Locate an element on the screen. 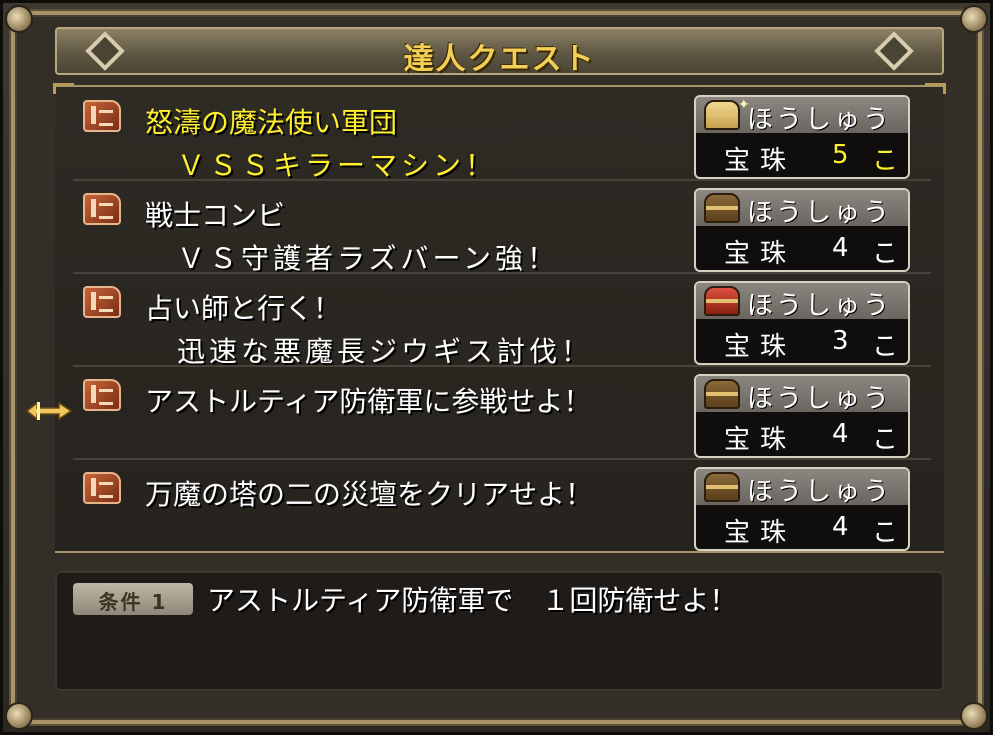  selection-cursor-icon is located at coordinates (49, 411).